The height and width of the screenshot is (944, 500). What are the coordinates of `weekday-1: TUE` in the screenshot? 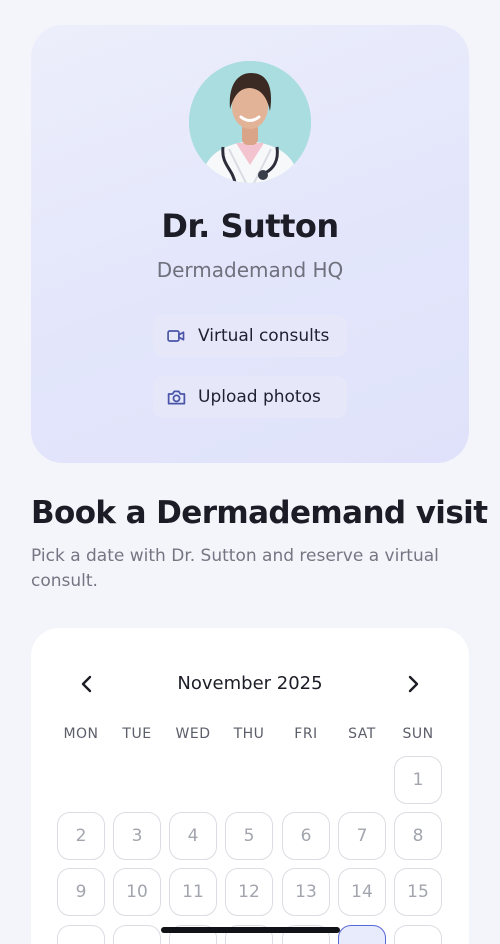 It's located at (137, 734).